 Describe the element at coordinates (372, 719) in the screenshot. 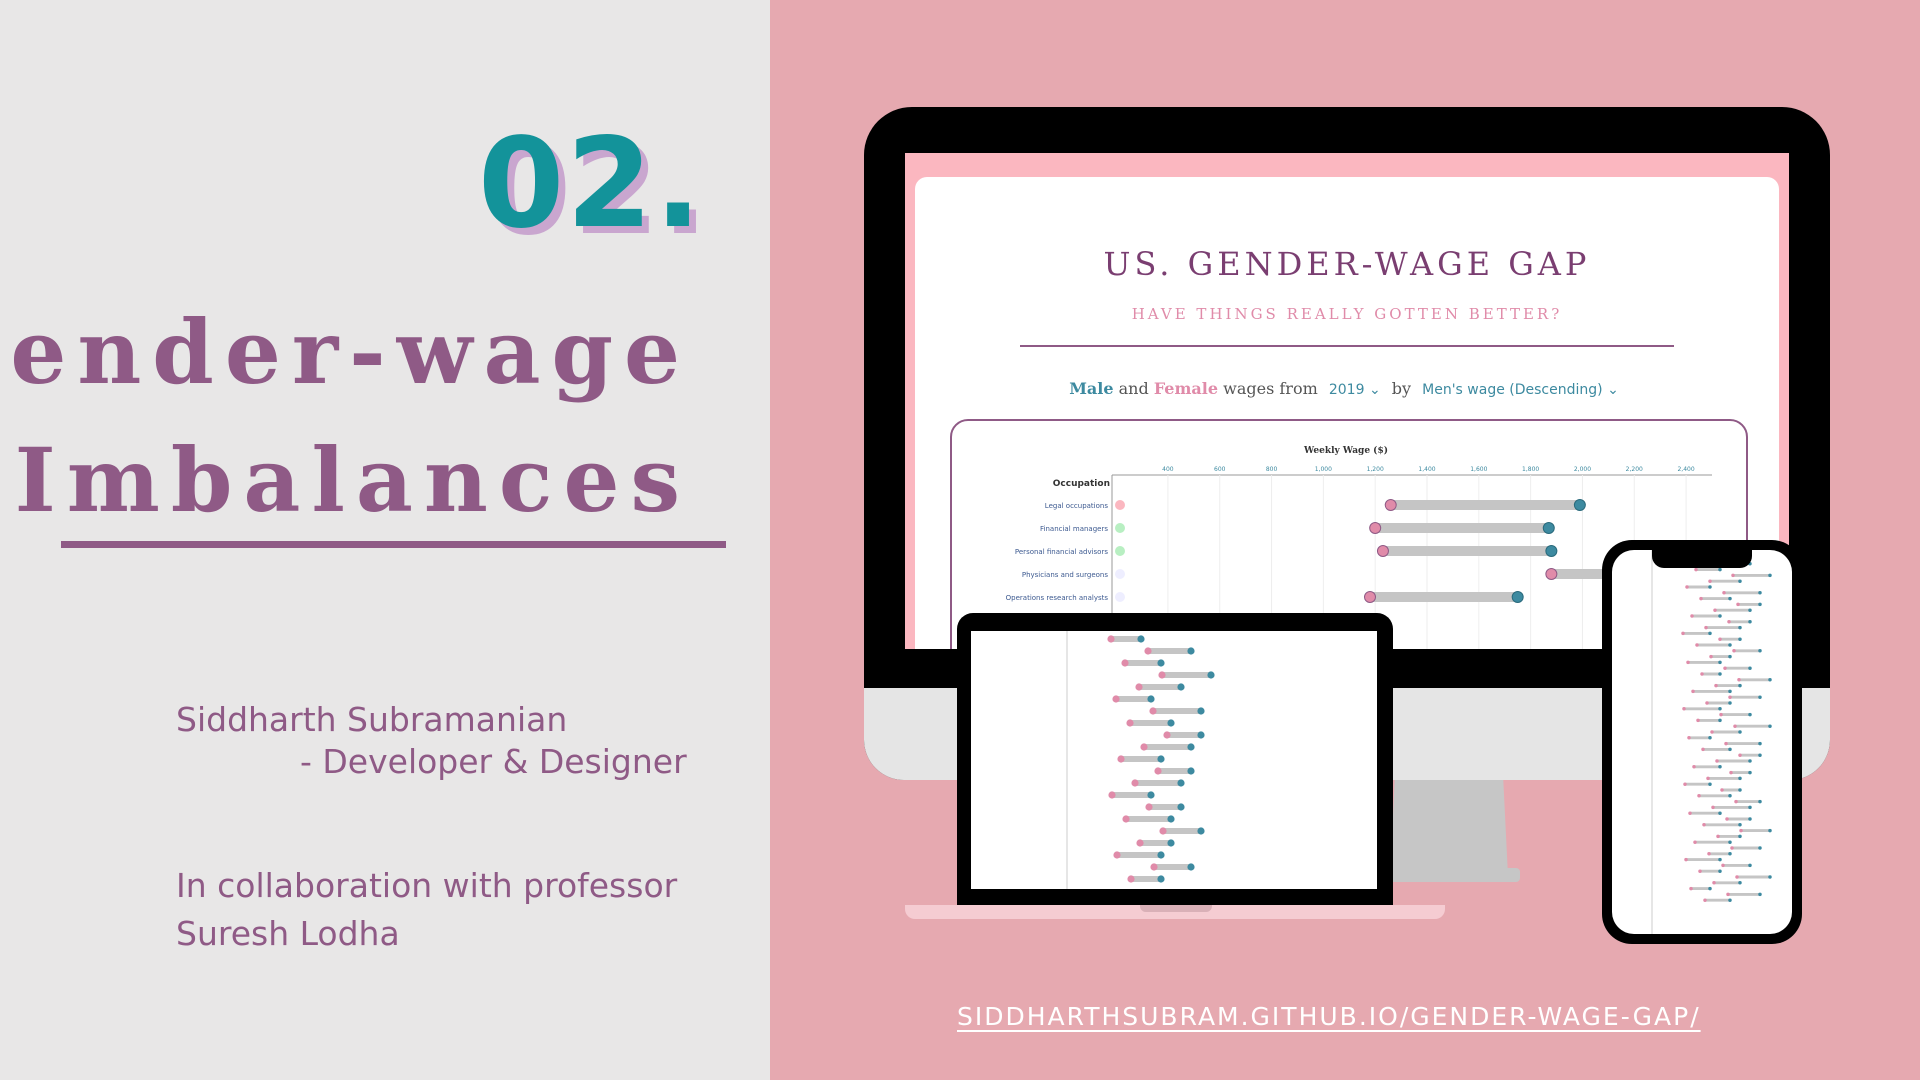

I see `author-name: Siddharth Subramanian` at that location.